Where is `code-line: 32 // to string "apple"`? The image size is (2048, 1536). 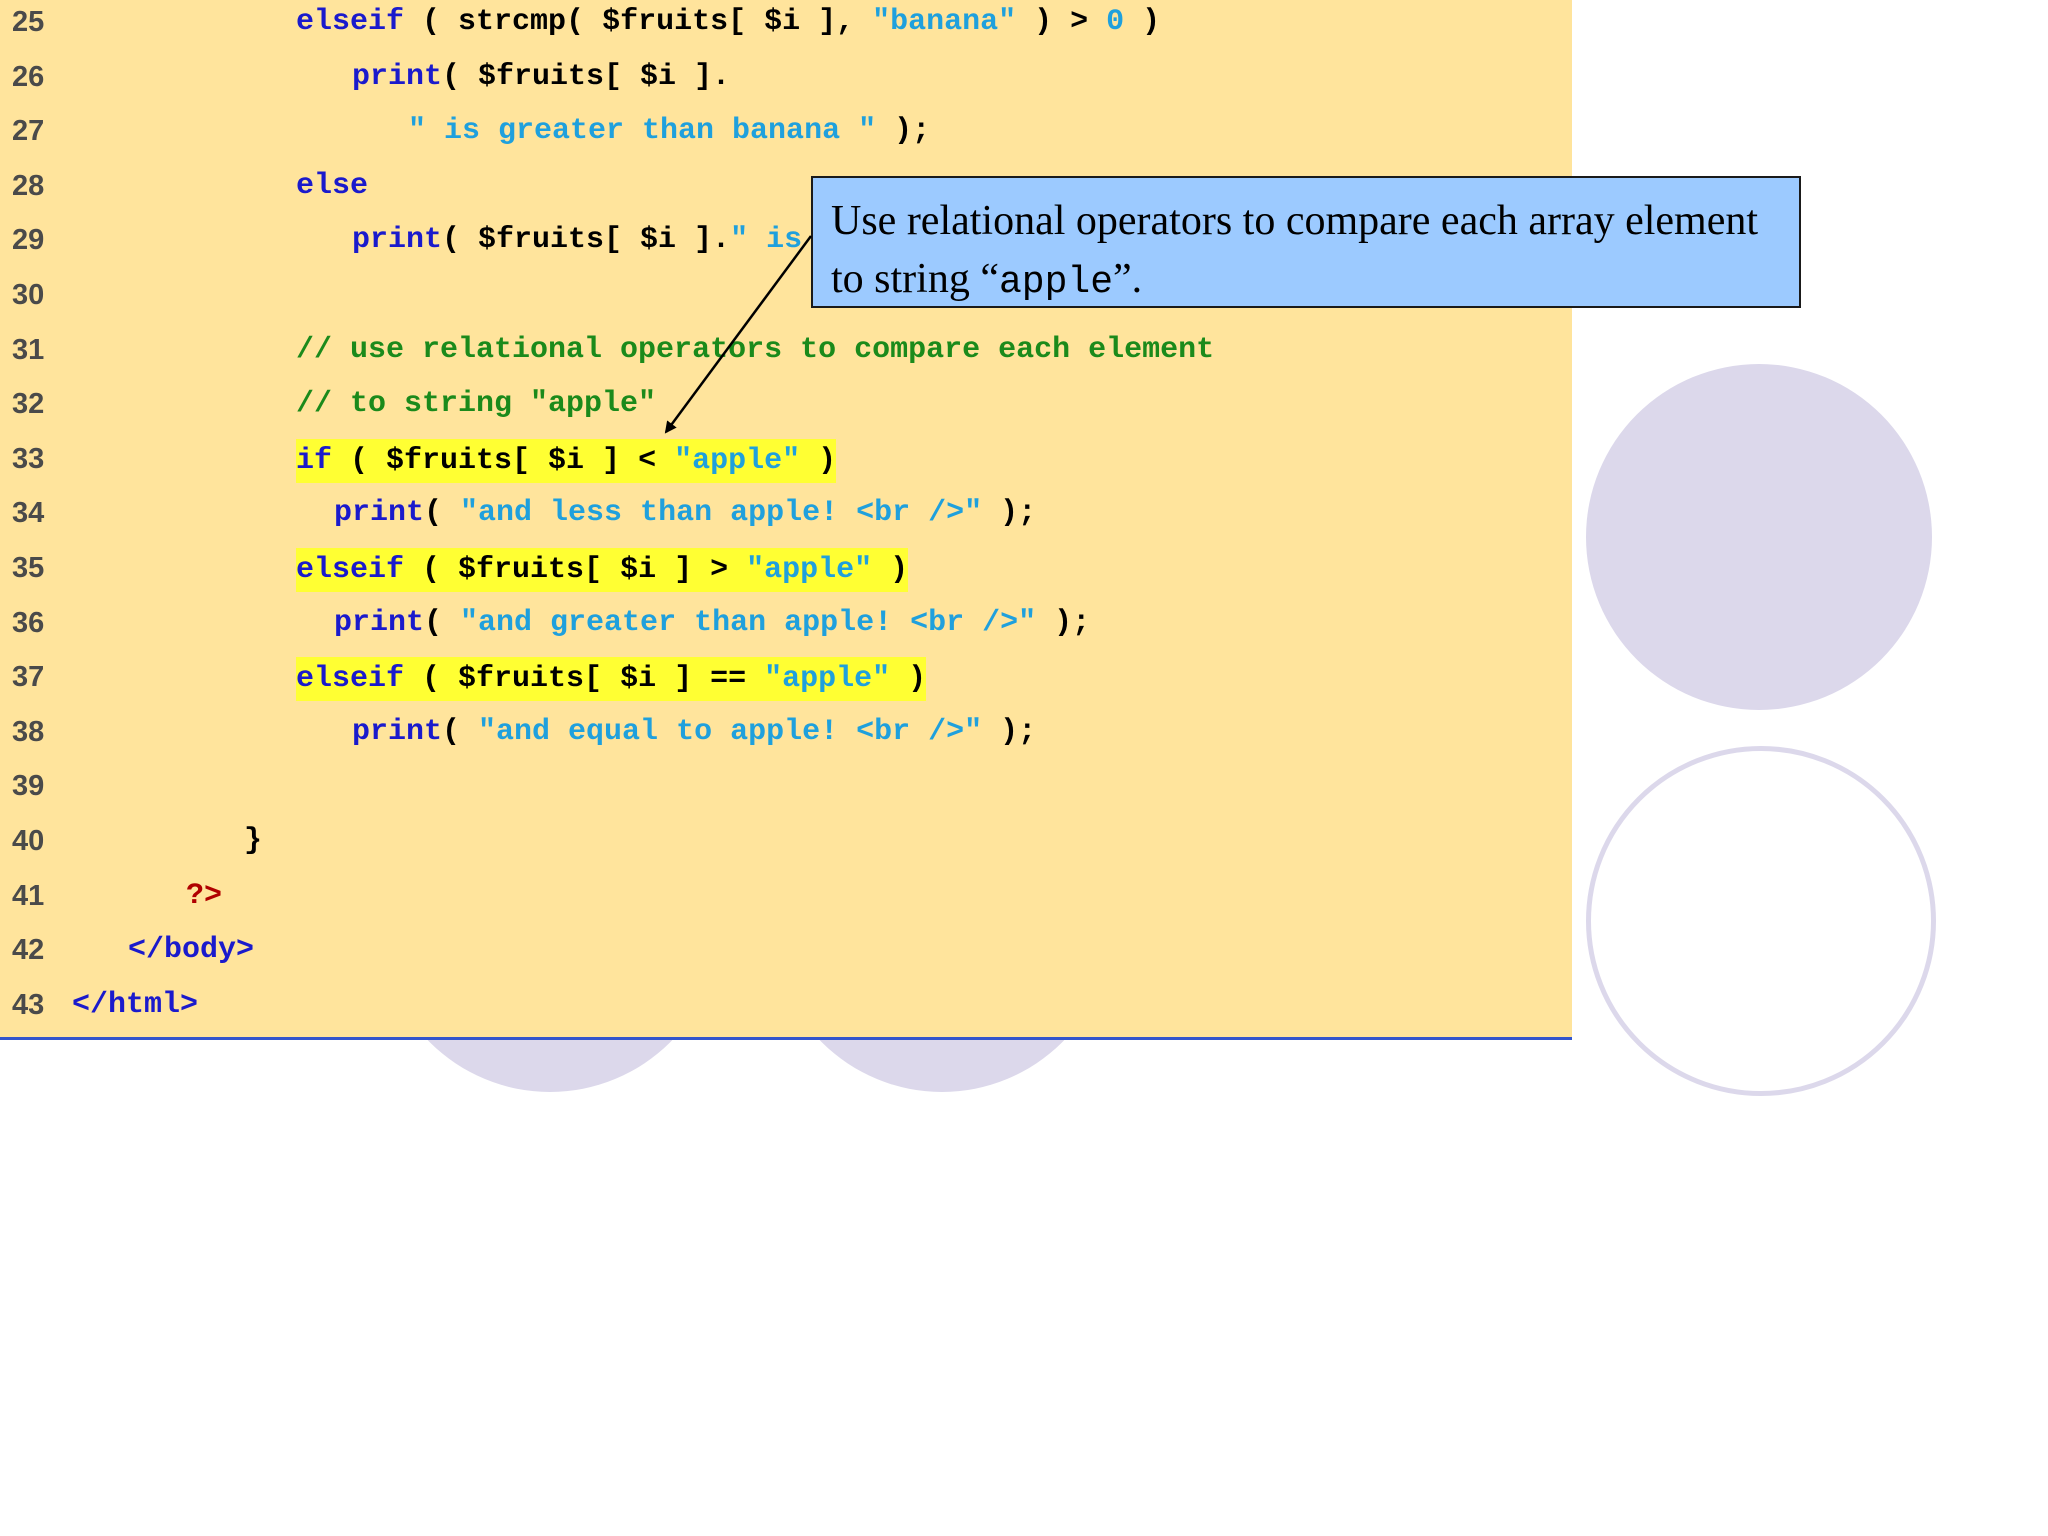
code-line: 32 // to string "apple" is located at coordinates (786, 411).